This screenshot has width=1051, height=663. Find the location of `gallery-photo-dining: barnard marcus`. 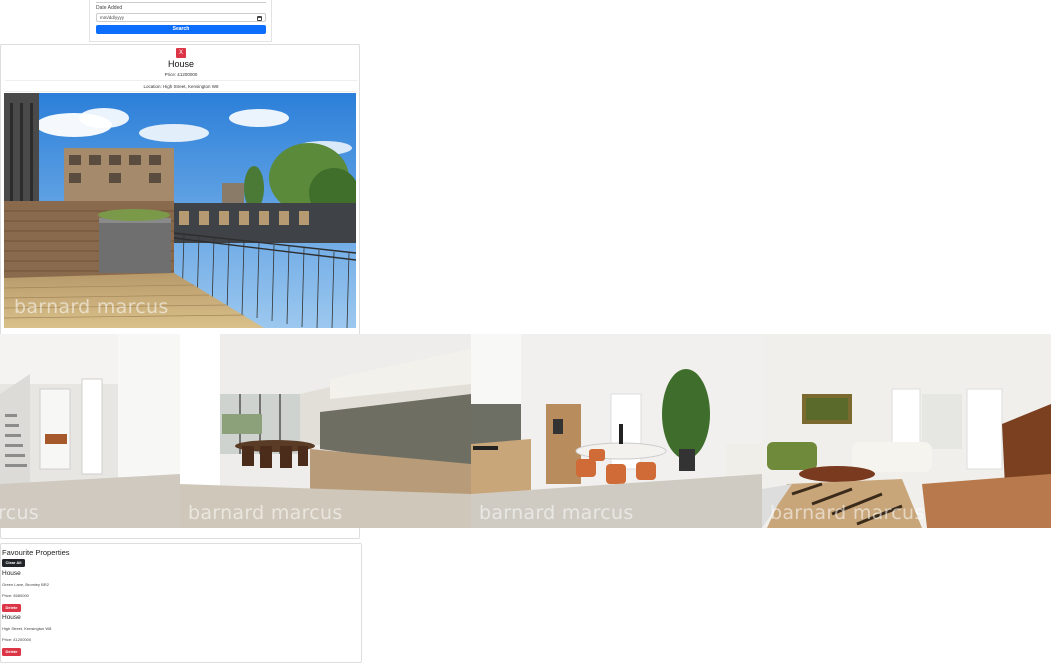

gallery-photo-dining: barnard marcus is located at coordinates (616, 431).